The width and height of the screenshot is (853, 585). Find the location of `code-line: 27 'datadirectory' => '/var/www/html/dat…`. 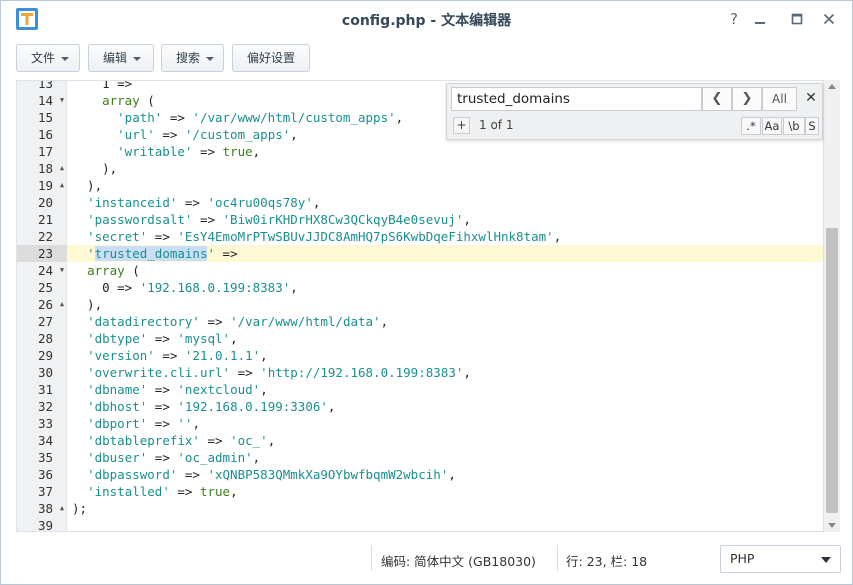

code-line: 27 'datadirectory' => '/var/www/html/dat… is located at coordinates (420, 321).